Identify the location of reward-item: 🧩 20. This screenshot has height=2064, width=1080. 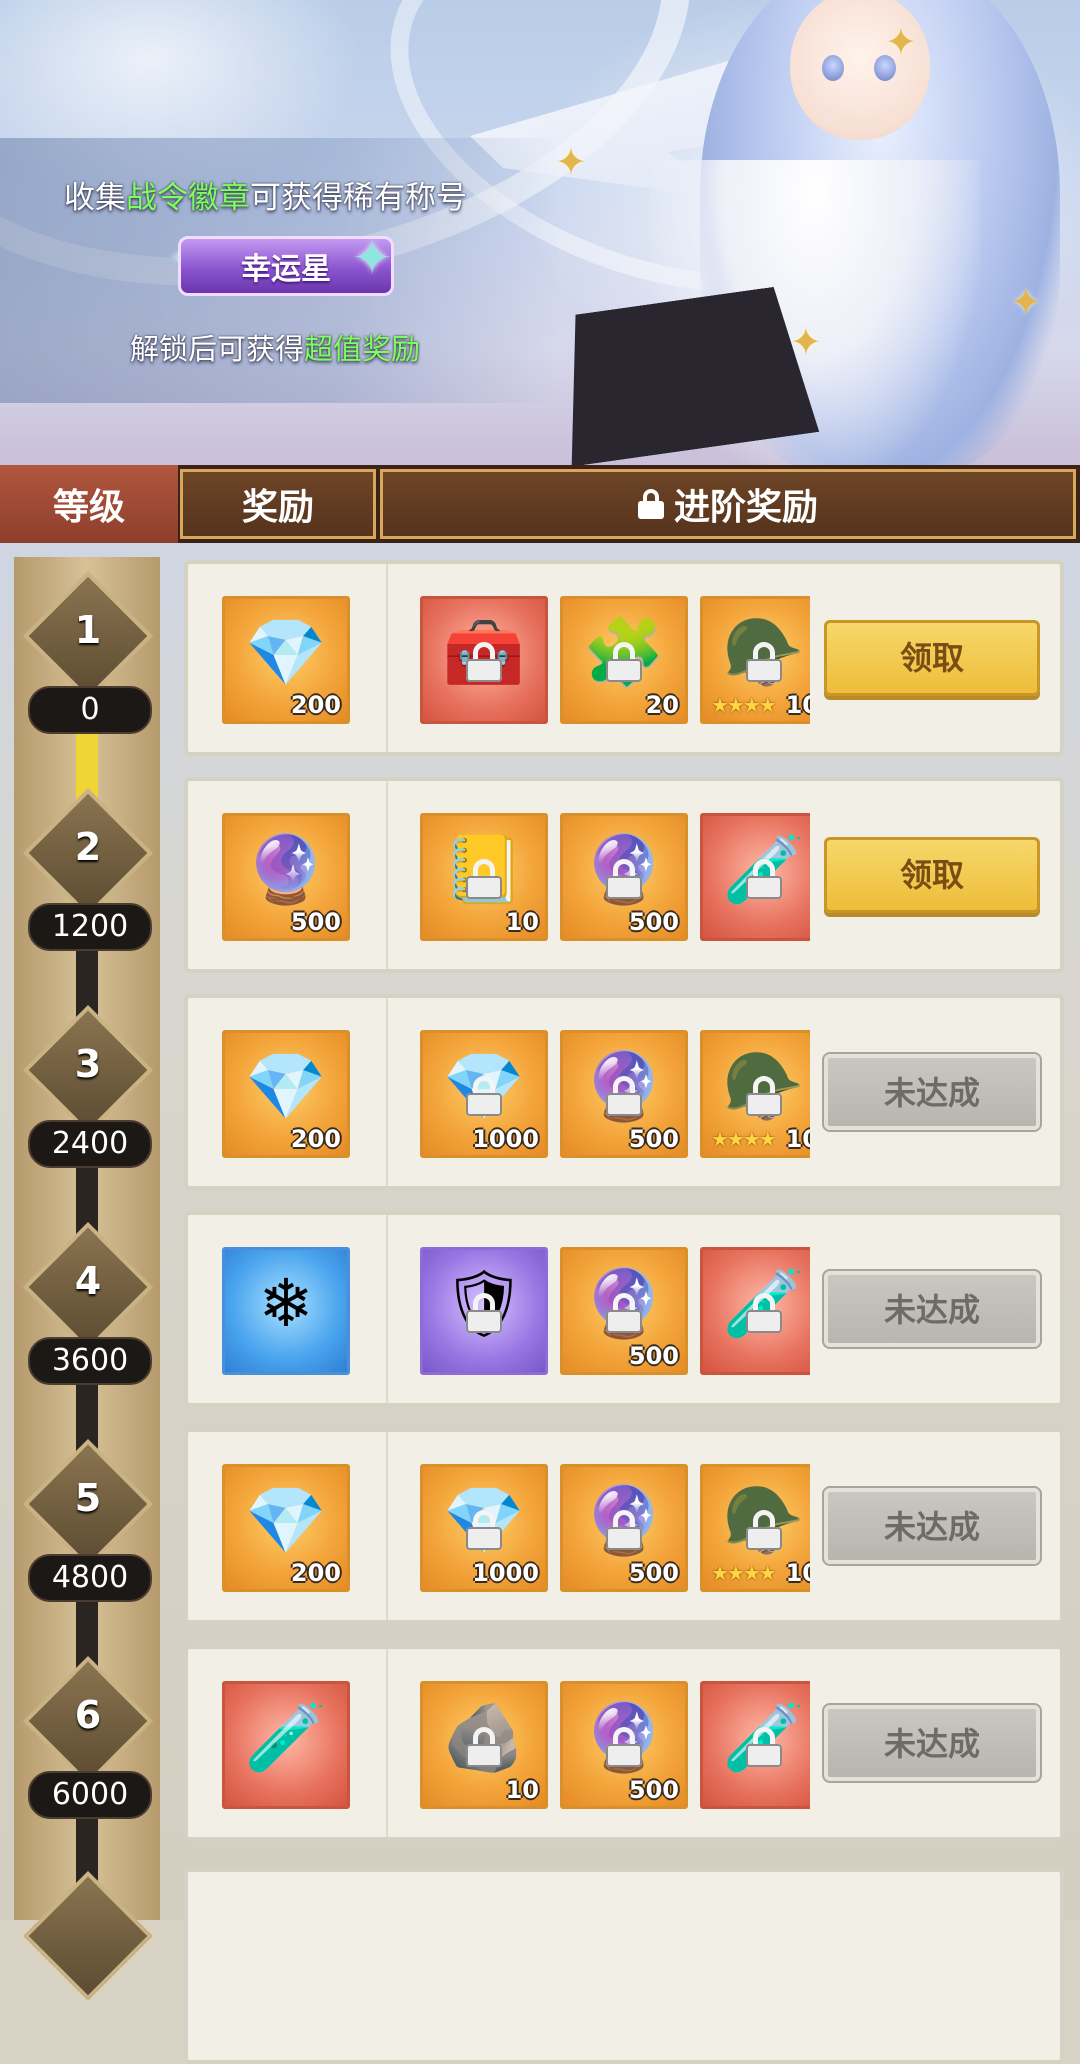
(624, 660).